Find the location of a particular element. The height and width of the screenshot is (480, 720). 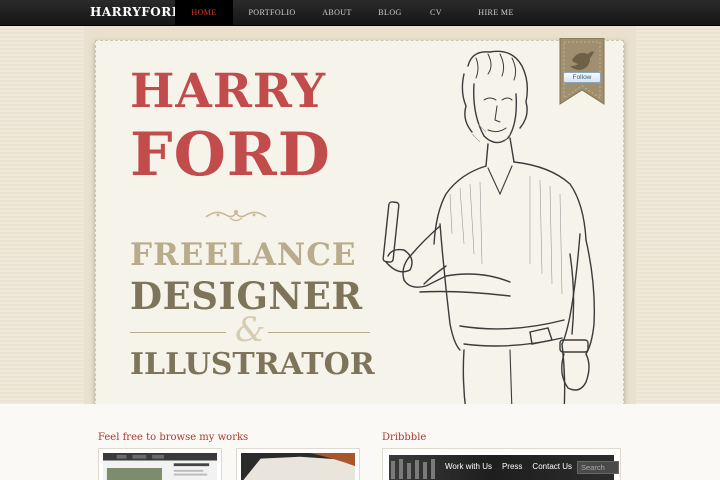

flourish-ornament-icon is located at coordinates (236, 216).